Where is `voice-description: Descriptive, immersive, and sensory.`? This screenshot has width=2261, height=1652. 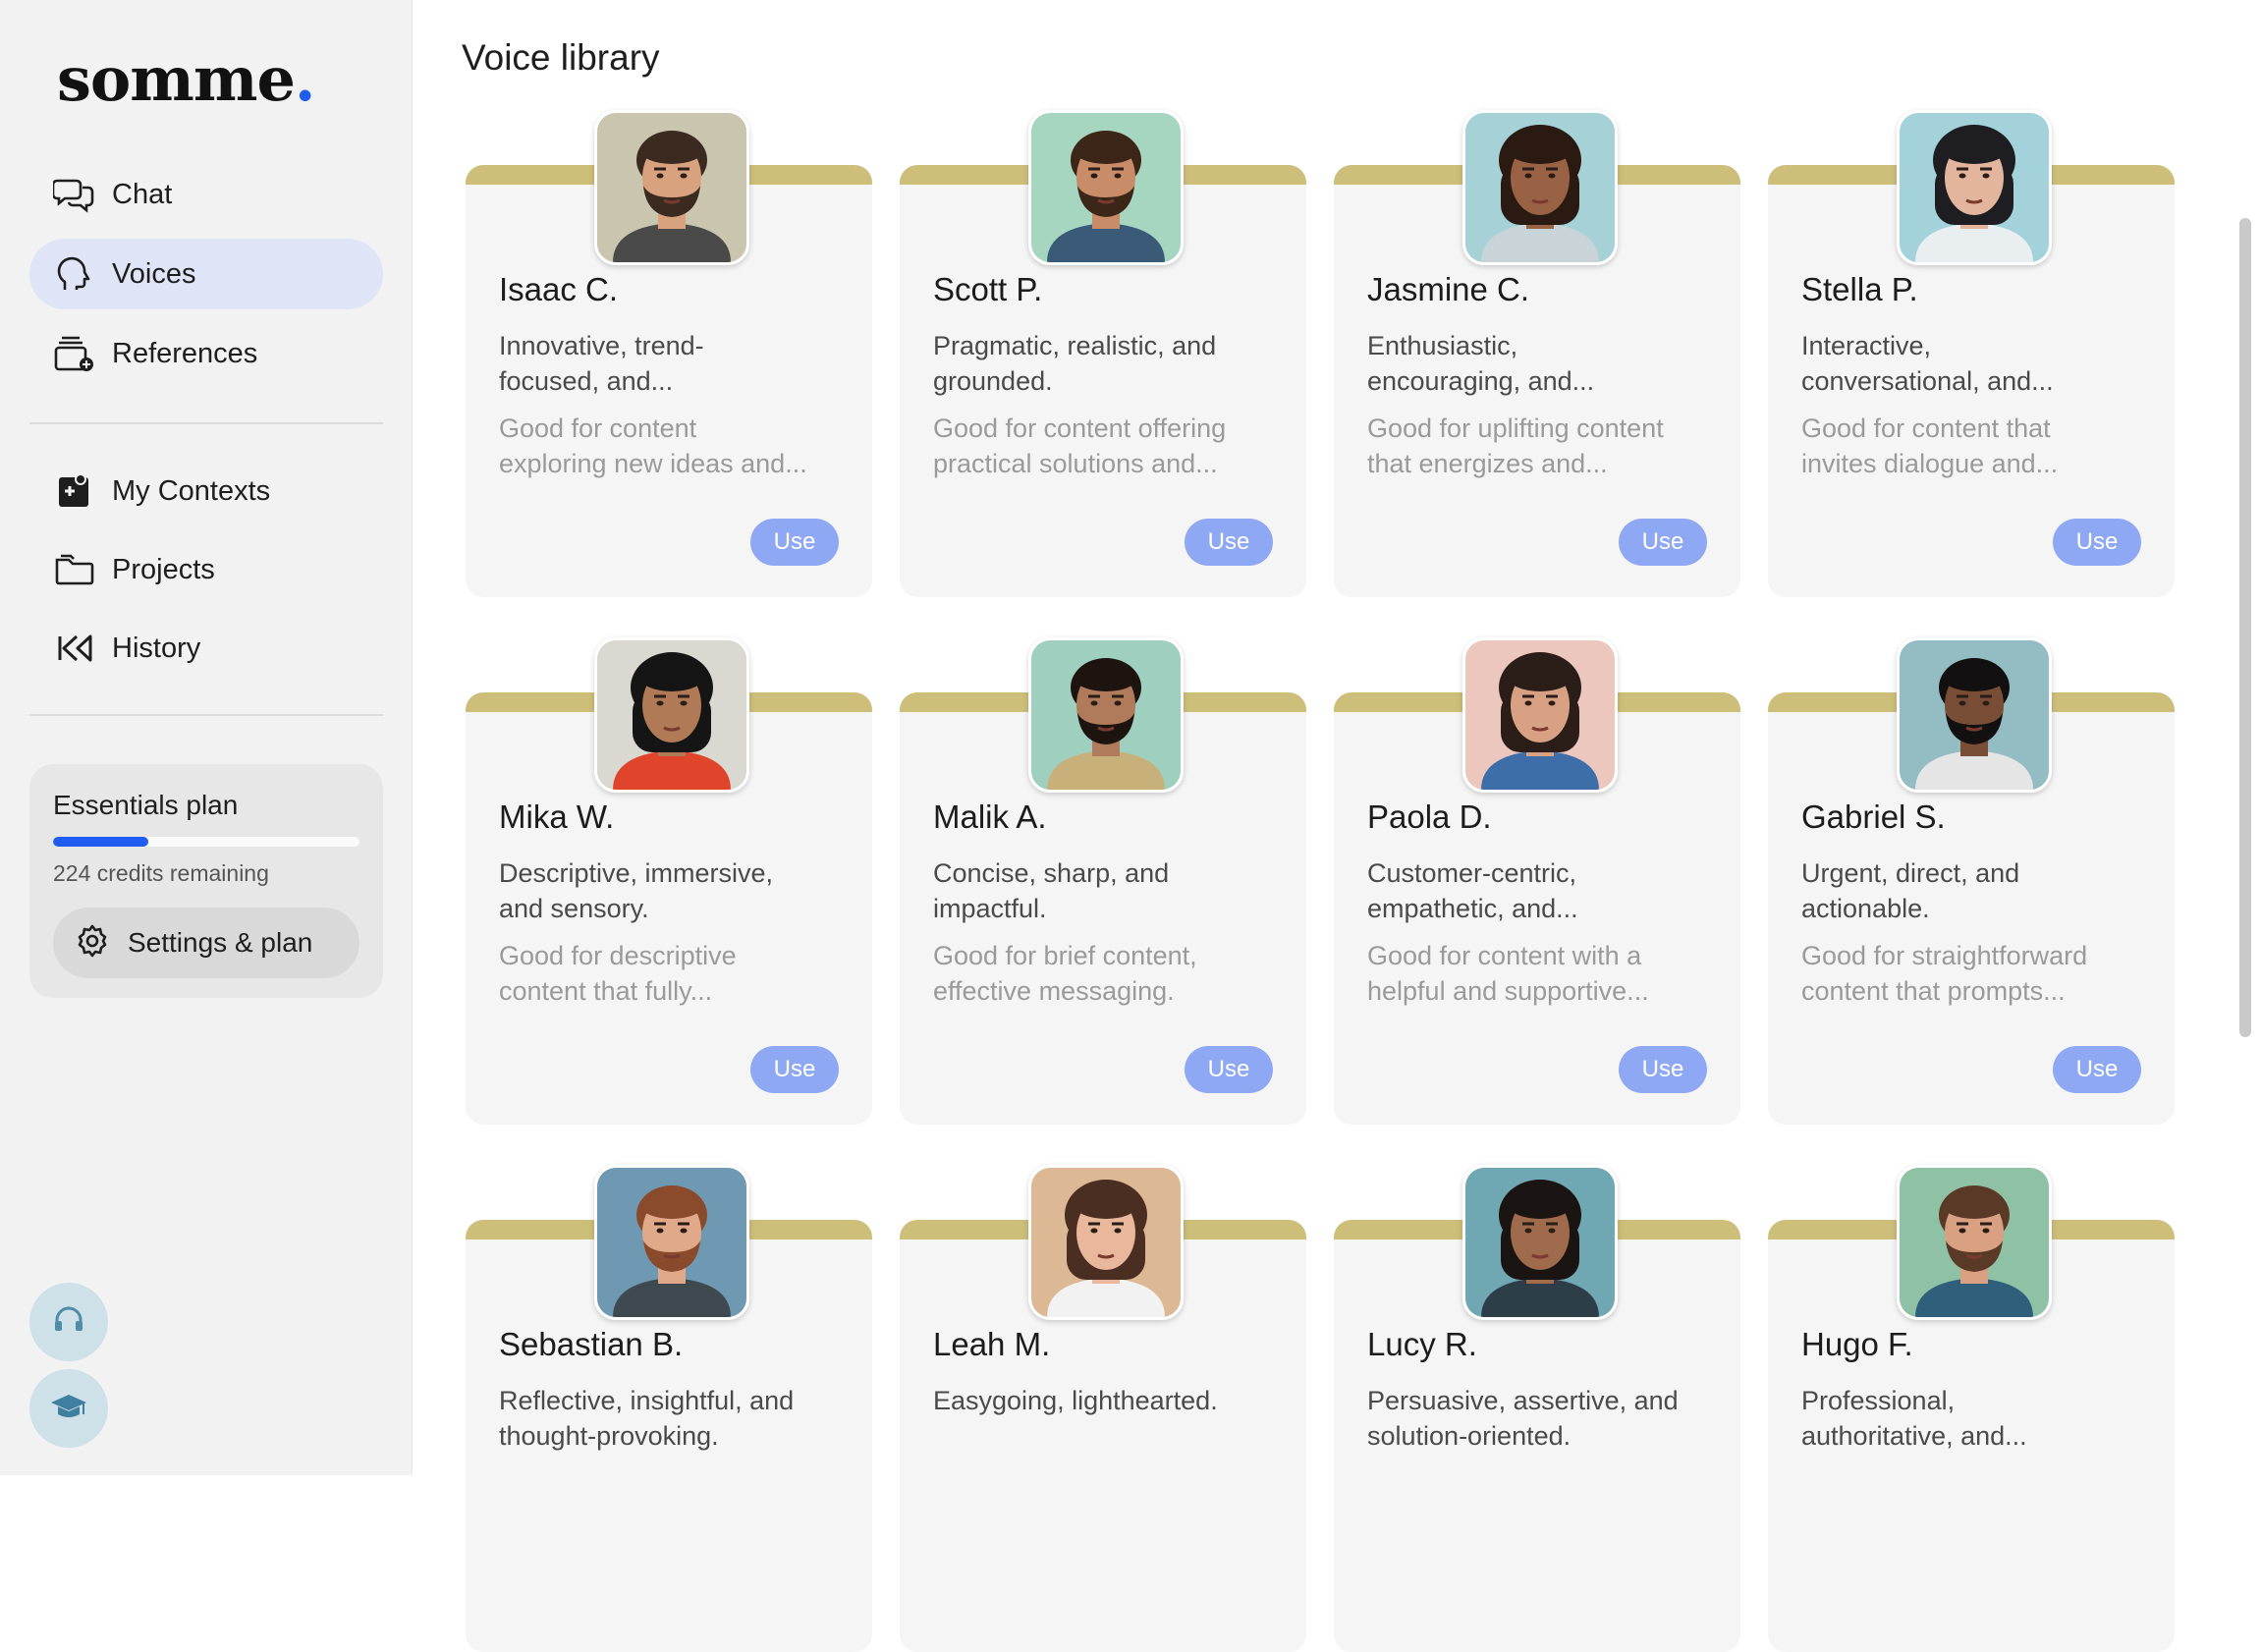 voice-description: Descriptive, immersive, and sensory. is located at coordinates (636, 891).